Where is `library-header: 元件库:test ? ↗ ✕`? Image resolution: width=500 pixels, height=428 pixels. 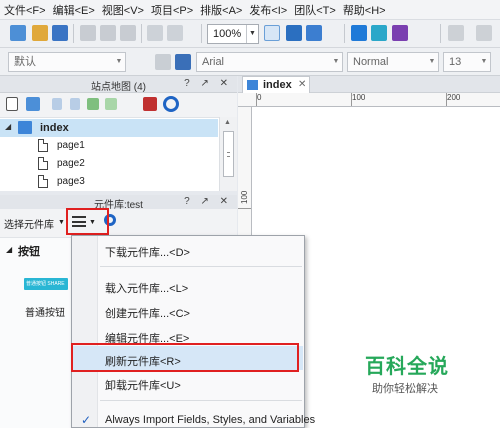
library-header: 元件库:test ? ↗ ✕ is located at coordinates (118, 203).